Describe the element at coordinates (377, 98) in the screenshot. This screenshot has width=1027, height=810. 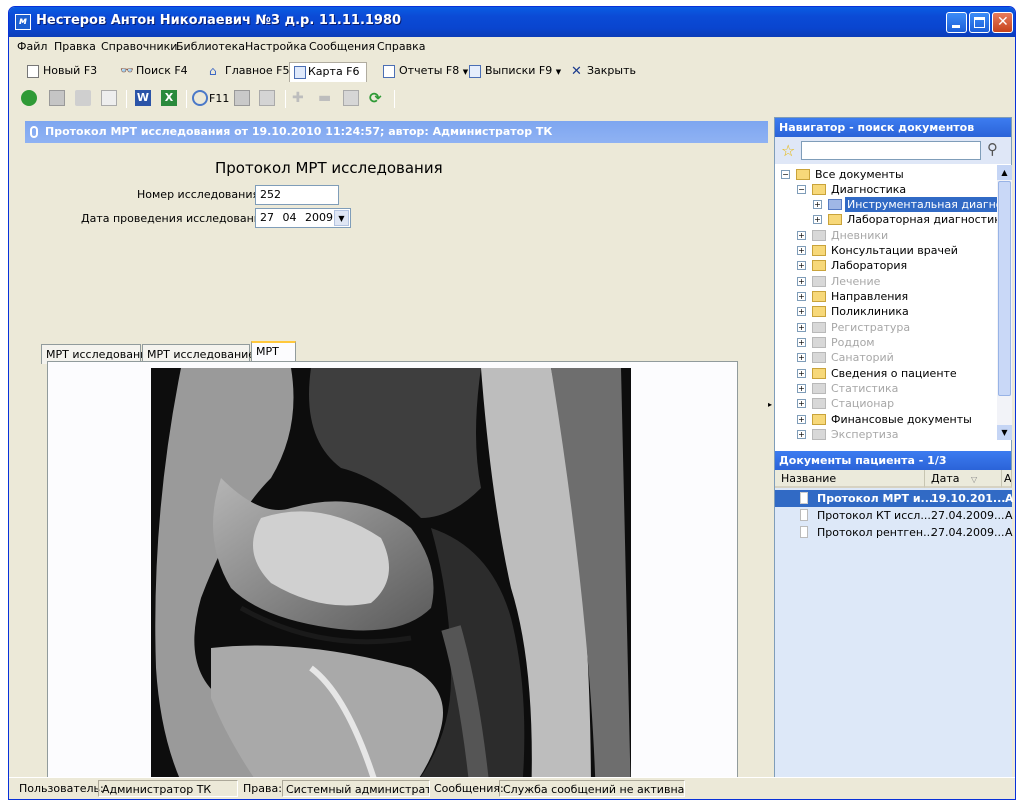
I see `refresh-icon: ⟳` at that location.